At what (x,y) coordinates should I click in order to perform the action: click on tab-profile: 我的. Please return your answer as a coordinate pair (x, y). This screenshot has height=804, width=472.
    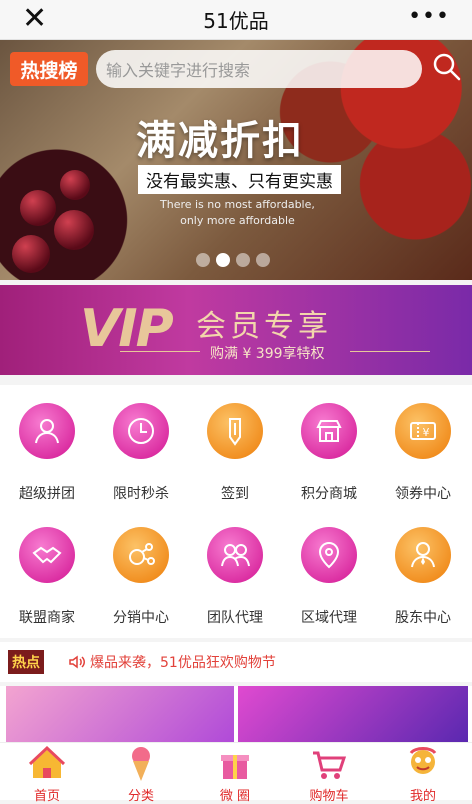
    Looking at the image, I should click on (423, 773).